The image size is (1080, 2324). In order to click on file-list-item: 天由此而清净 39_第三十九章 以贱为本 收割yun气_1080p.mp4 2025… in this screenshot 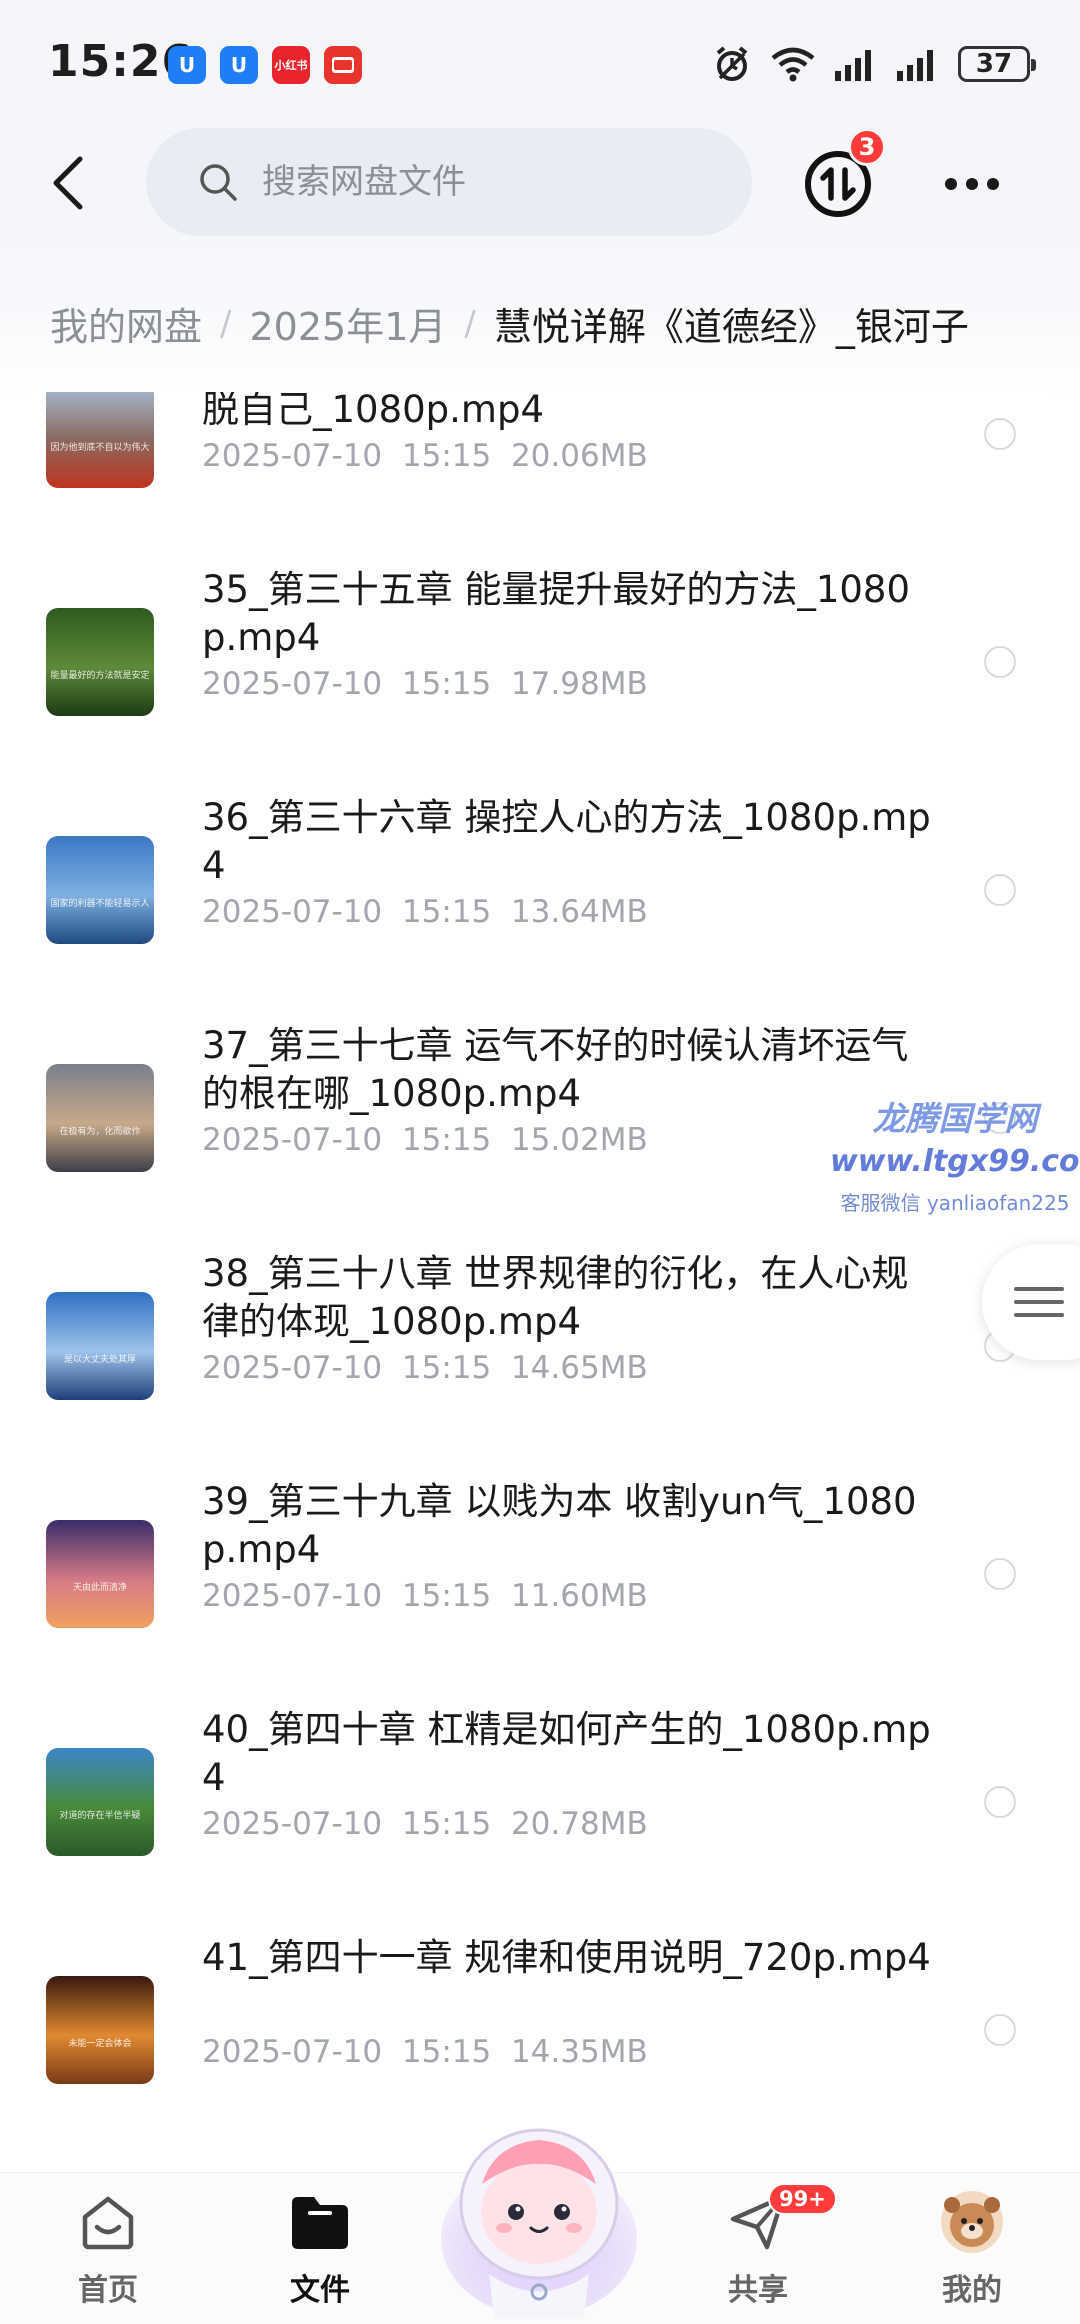, I will do `click(540, 1578)`.